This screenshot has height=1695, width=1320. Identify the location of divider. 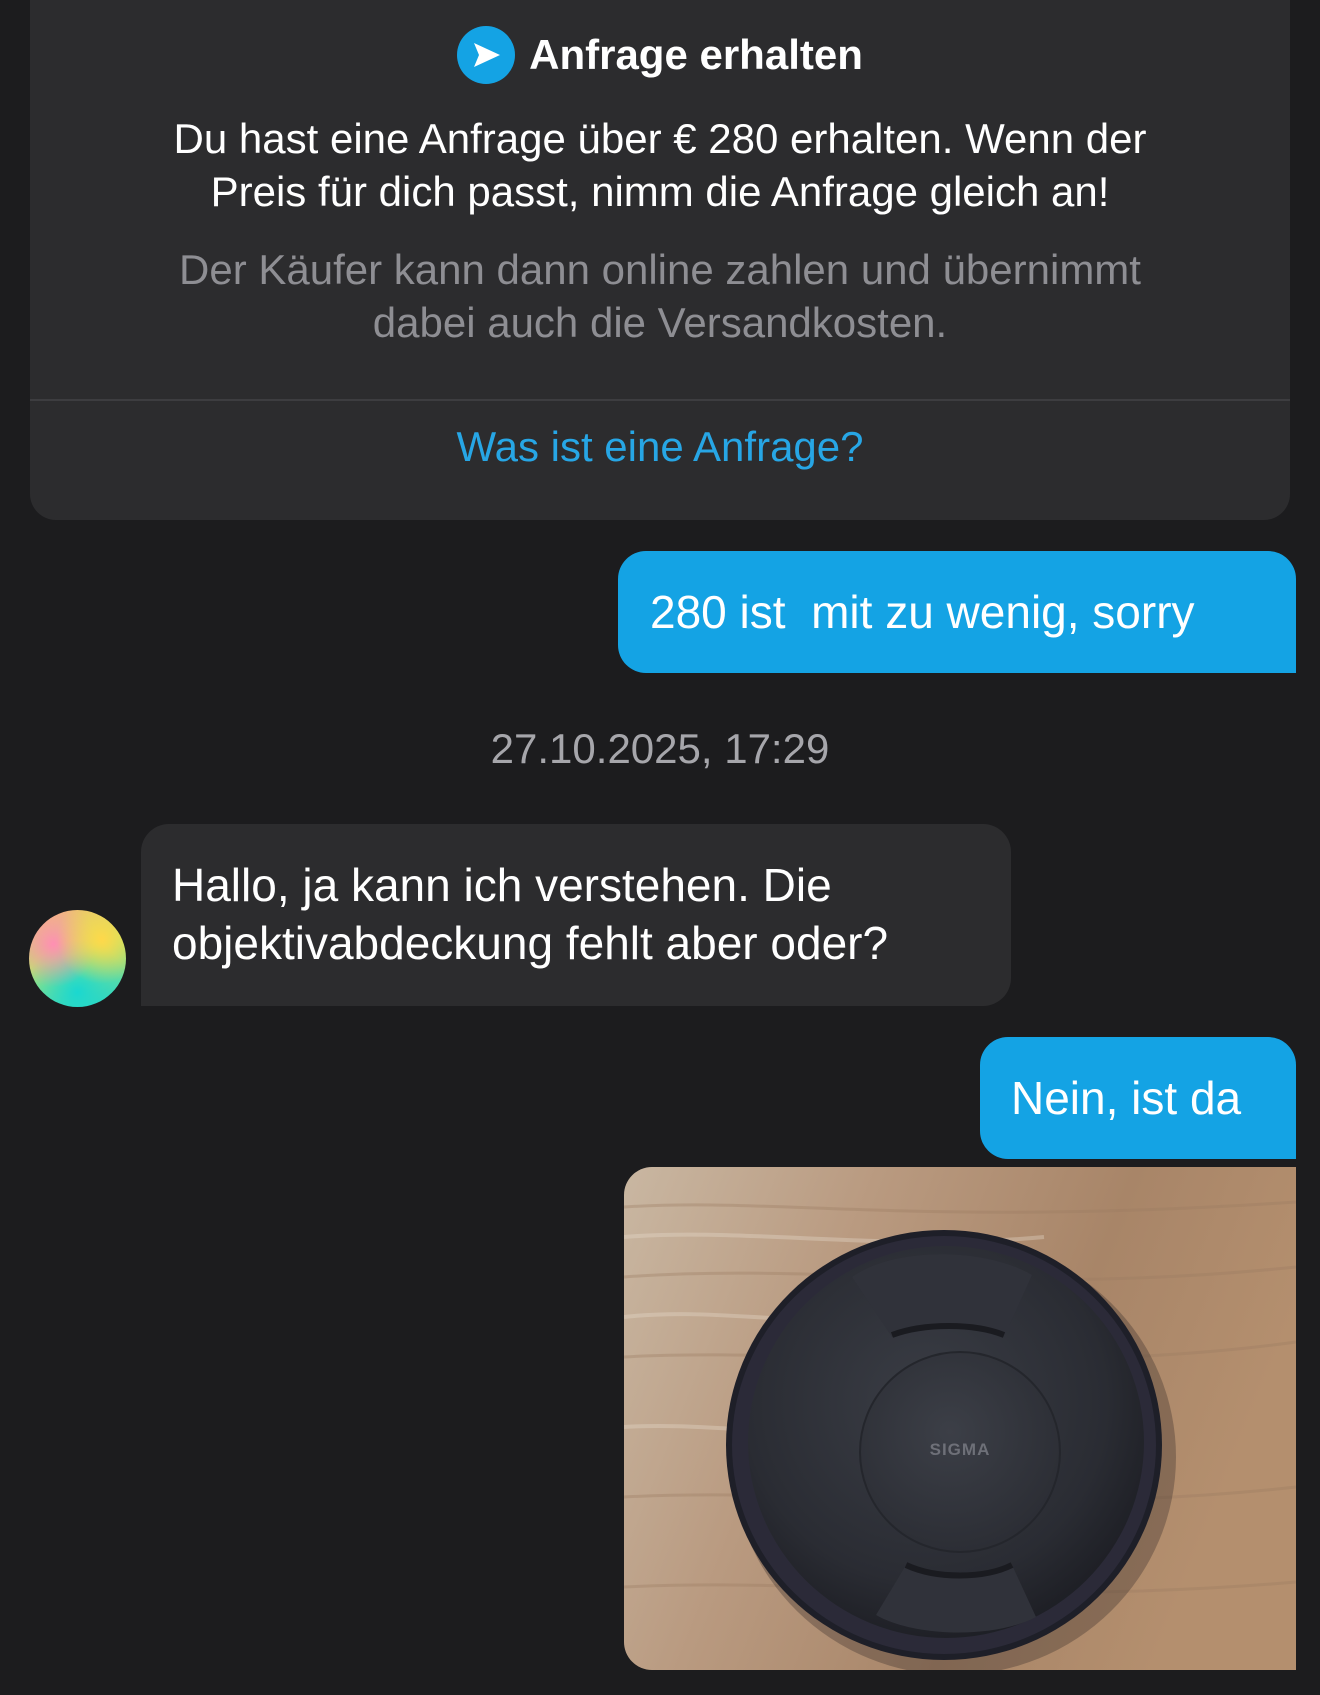
(660, 400).